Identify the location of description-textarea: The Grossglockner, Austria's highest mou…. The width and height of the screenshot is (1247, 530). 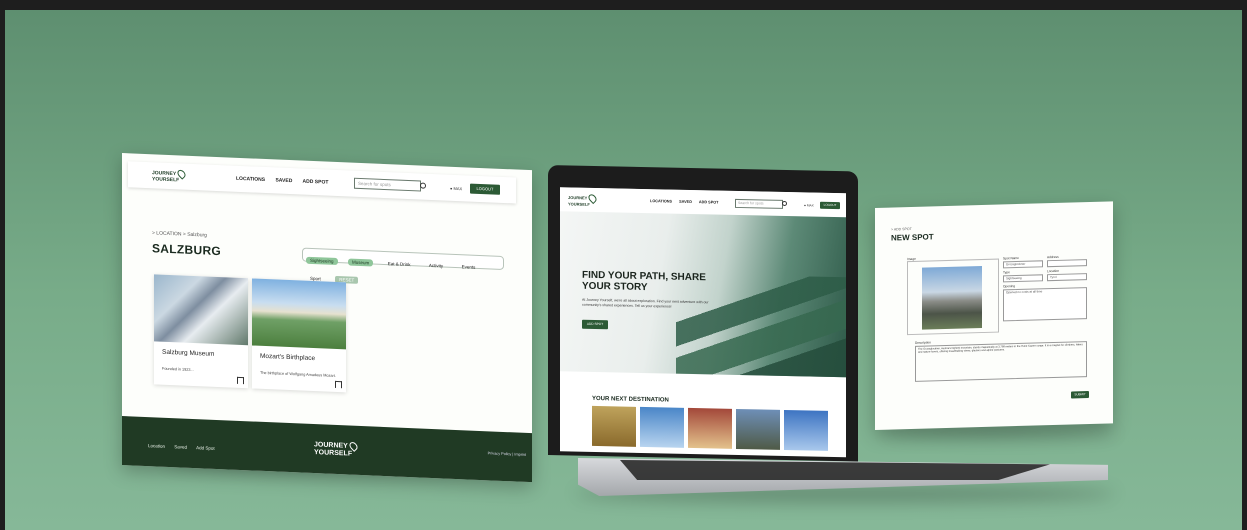
(1001, 361).